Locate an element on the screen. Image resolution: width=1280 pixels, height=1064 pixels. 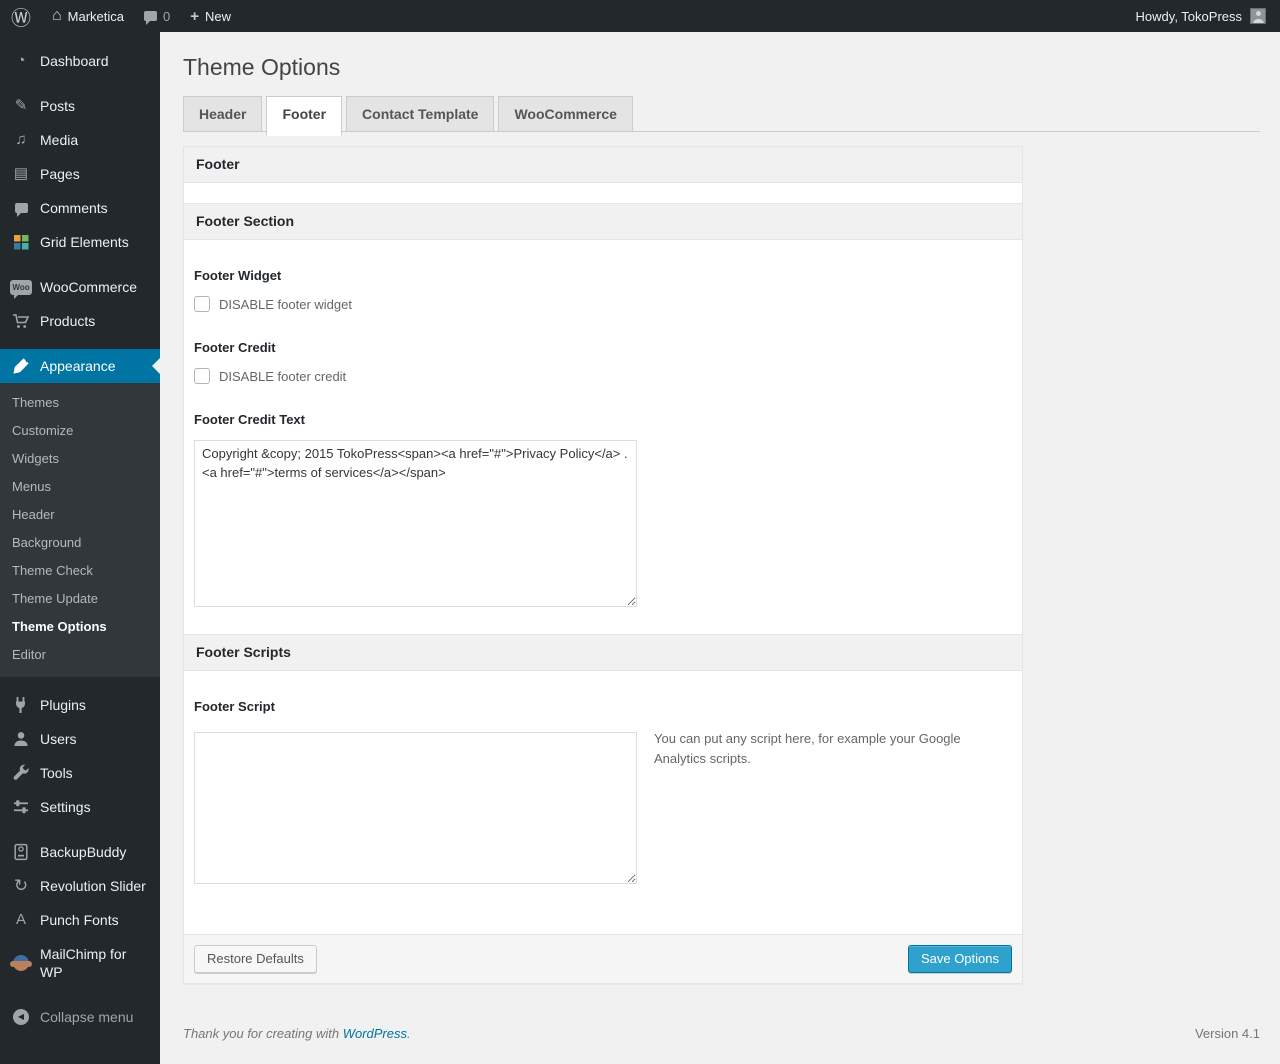
grid-elements-icon is located at coordinates (21, 242).